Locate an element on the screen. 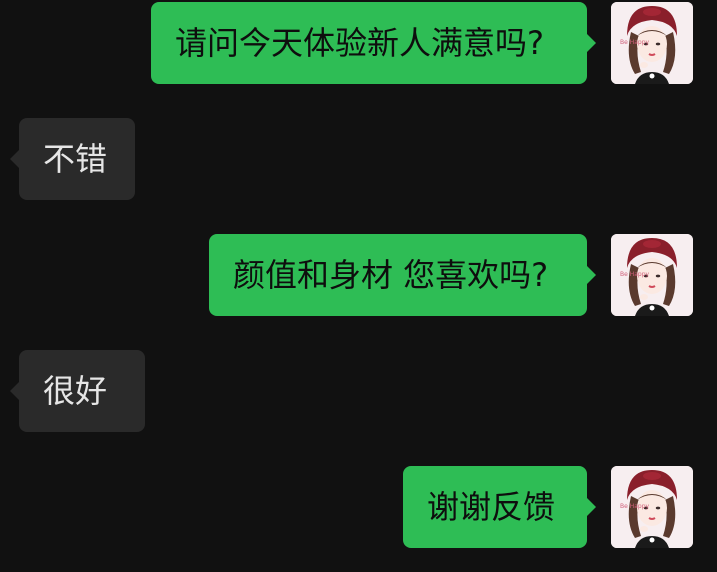  sent-message-bubble: 谢谢反馈 is located at coordinates (499, 507).